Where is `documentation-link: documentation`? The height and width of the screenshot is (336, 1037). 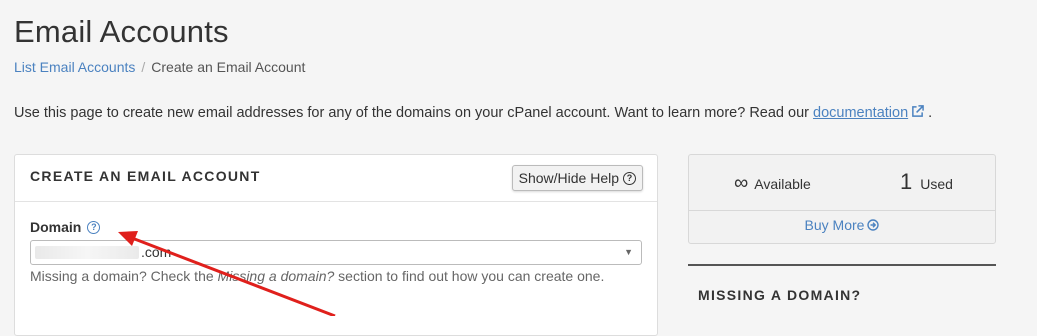
documentation-link: documentation is located at coordinates (860, 113).